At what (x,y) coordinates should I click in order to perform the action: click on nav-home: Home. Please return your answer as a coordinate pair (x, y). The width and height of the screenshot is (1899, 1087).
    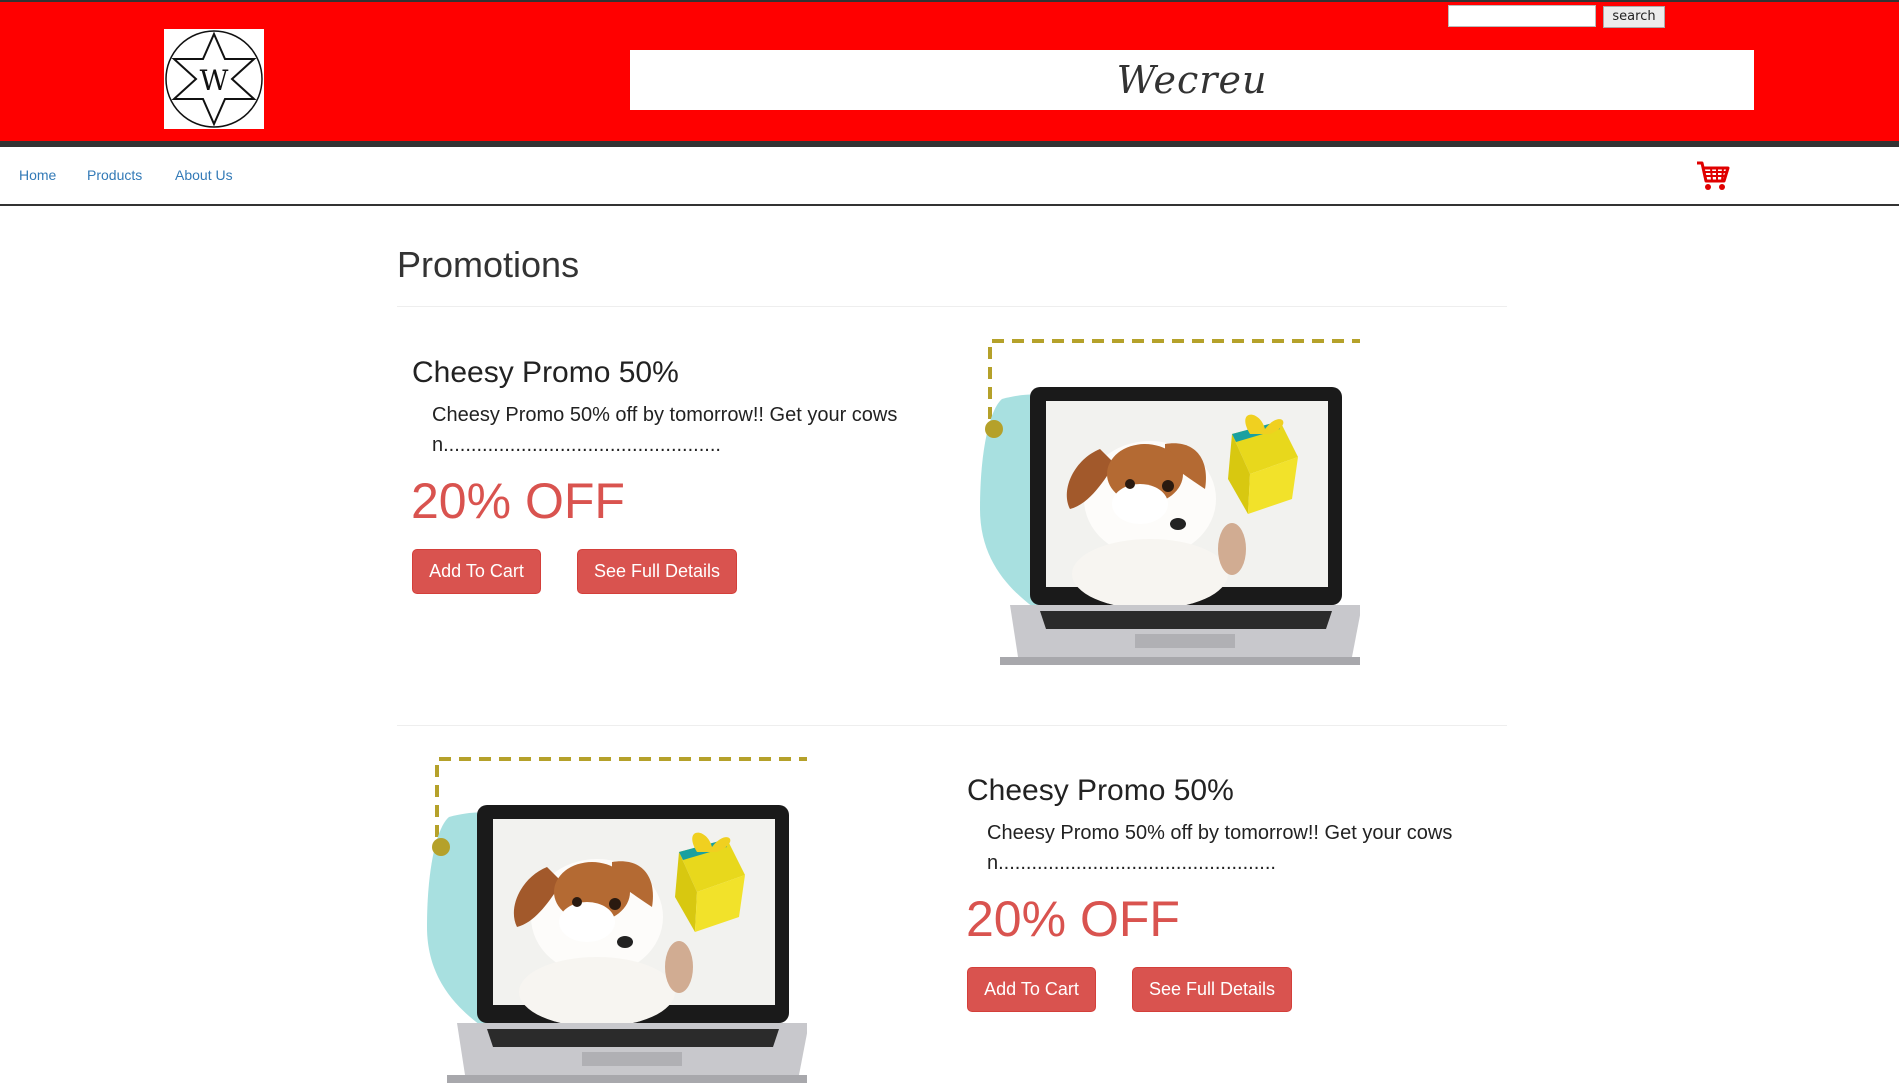
    Looking at the image, I should click on (37, 175).